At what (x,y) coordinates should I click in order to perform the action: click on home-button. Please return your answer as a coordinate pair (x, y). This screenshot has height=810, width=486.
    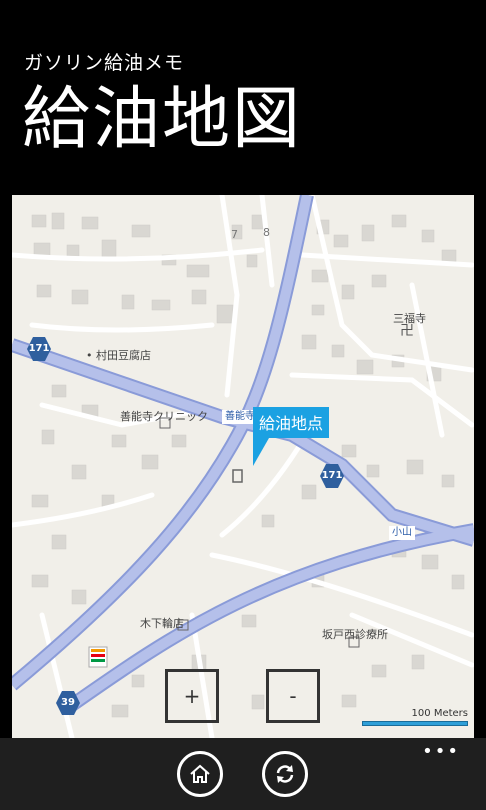
    Looking at the image, I should click on (200, 774).